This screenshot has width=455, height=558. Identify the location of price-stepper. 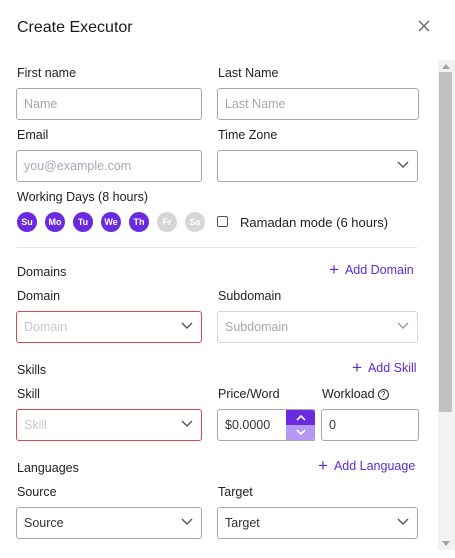
(300, 425).